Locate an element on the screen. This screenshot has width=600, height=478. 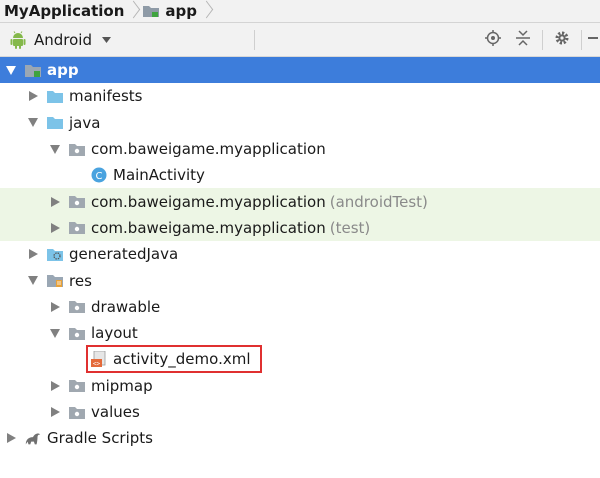
breadcrumb-project-label: MyApplication is located at coordinates (64, 11).